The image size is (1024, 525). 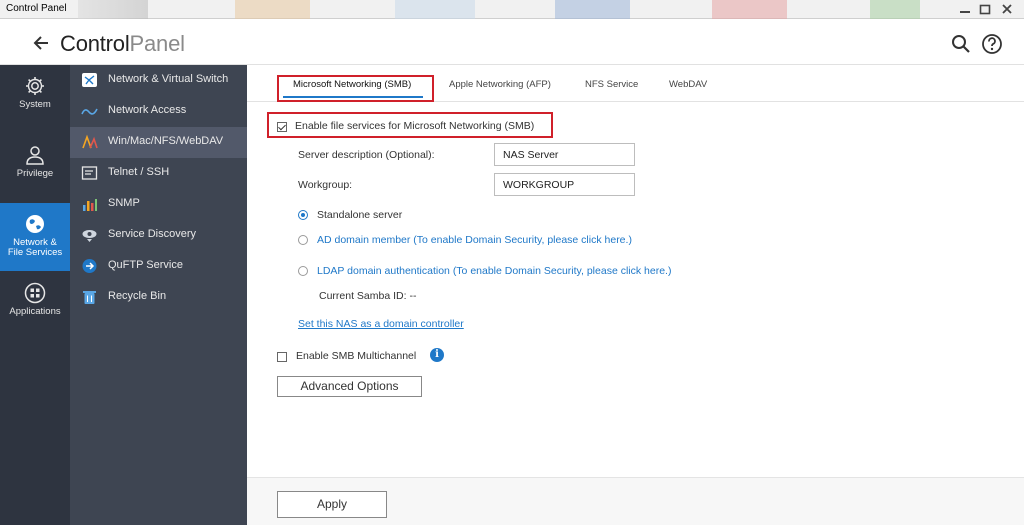 I want to click on subnav-item-label: Network & Virtual Switch, so click(x=168, y=79).